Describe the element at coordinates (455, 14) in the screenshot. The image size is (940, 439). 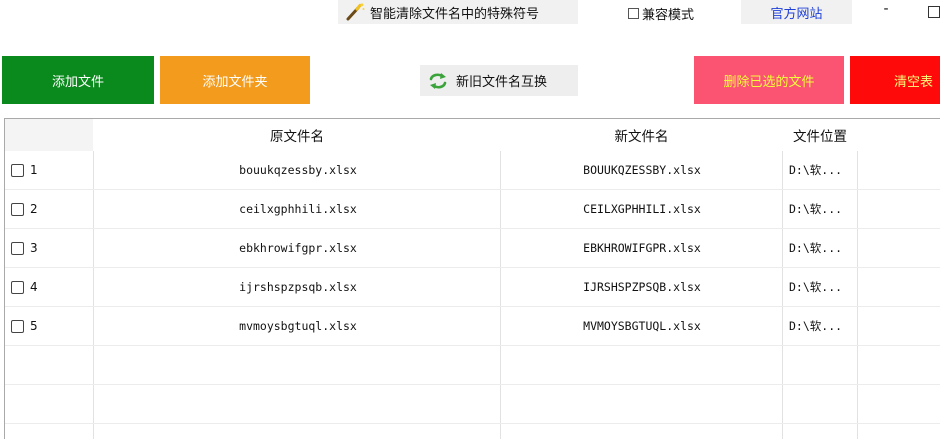
I see `clean-special-chars-label: 智能清除文件名中的特殊符号` at that location.